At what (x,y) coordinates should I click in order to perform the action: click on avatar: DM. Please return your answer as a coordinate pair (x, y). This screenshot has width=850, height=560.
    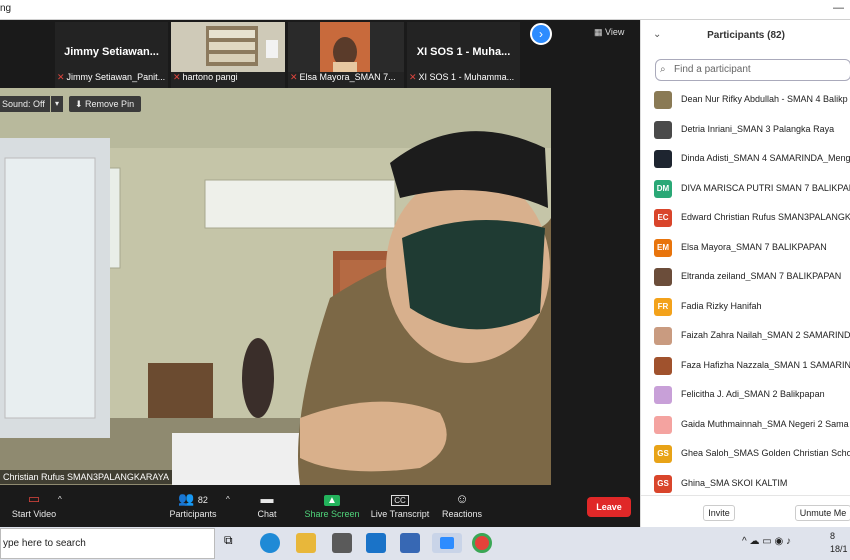
    Looking at the image, I should click on (663, 188).